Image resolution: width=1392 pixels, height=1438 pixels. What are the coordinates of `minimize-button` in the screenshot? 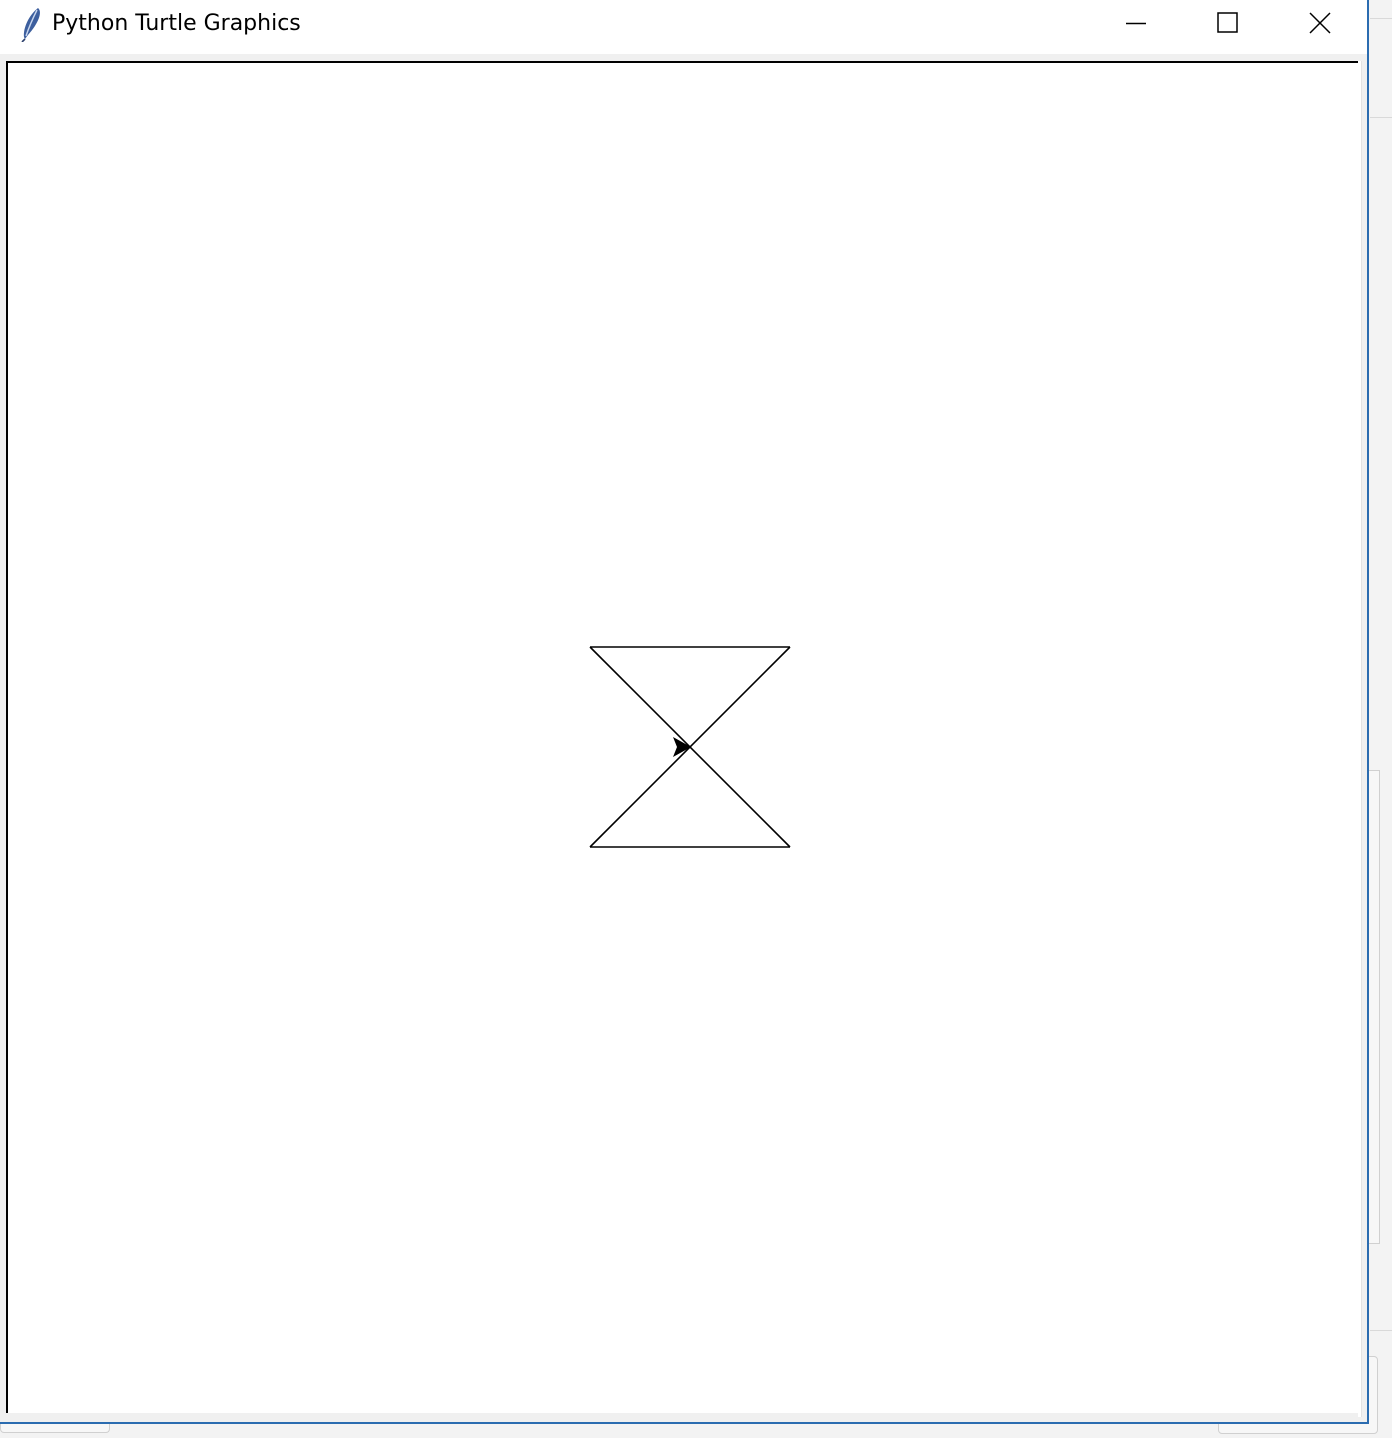 It's located at (1136, 24).